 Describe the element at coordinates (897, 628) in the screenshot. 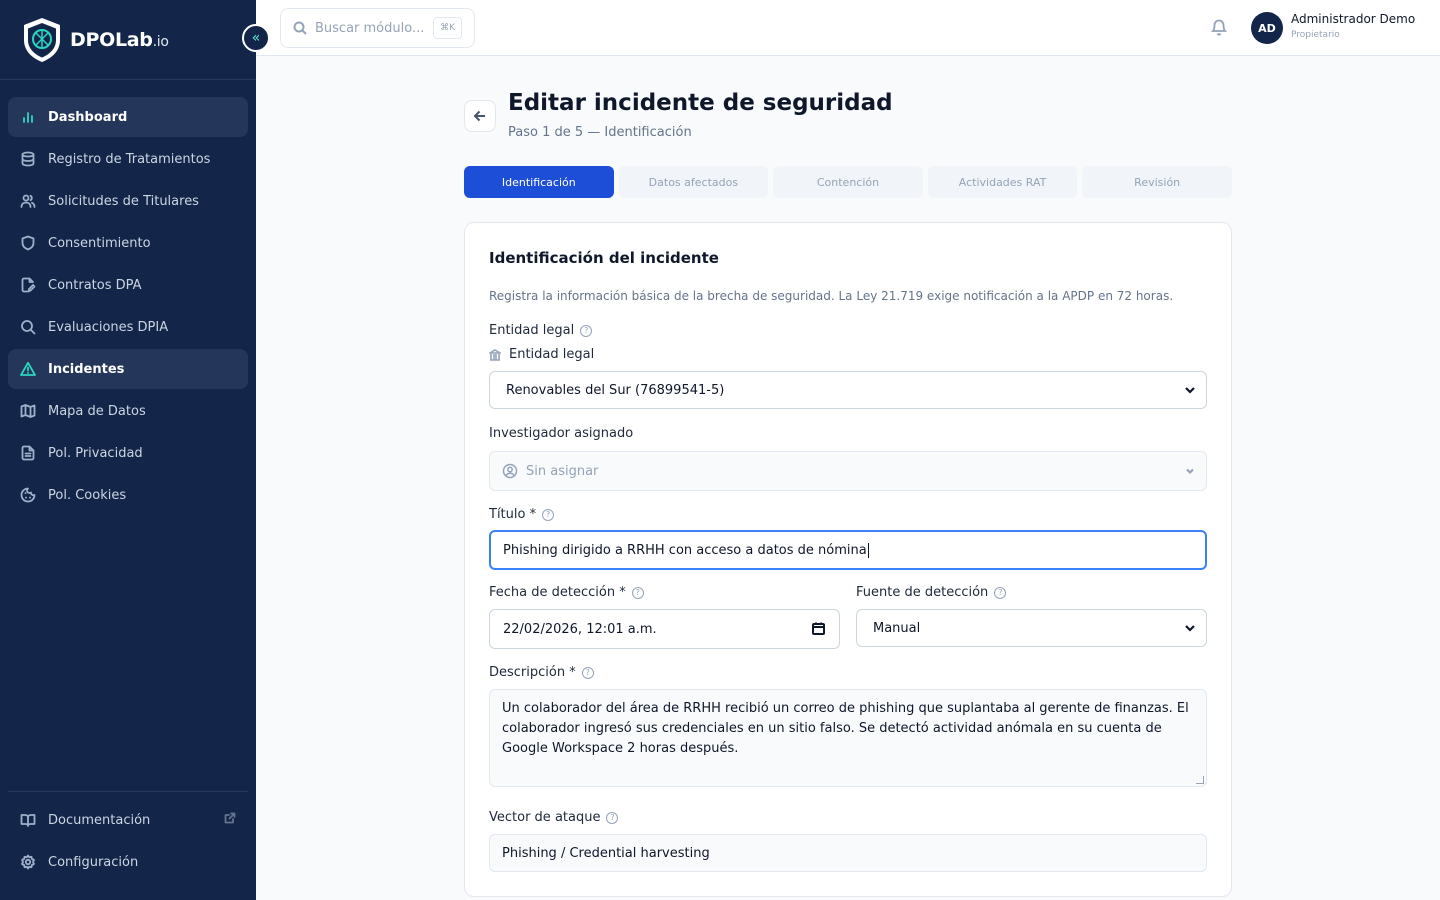

I see `source-value: Manual` at that location.